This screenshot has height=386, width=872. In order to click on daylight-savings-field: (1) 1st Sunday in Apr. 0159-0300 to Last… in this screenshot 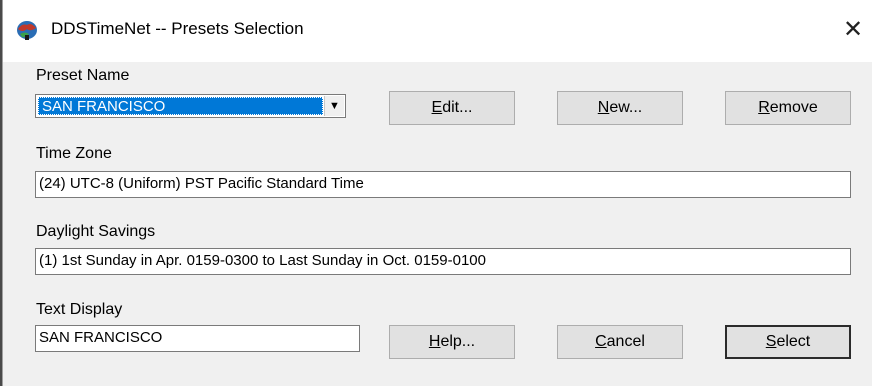, I will do `click(443, 261)`.